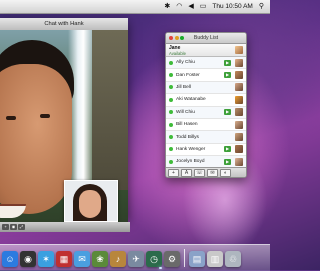  I want to click on buddy-row: Jill Bell▶, so click(206, 88).